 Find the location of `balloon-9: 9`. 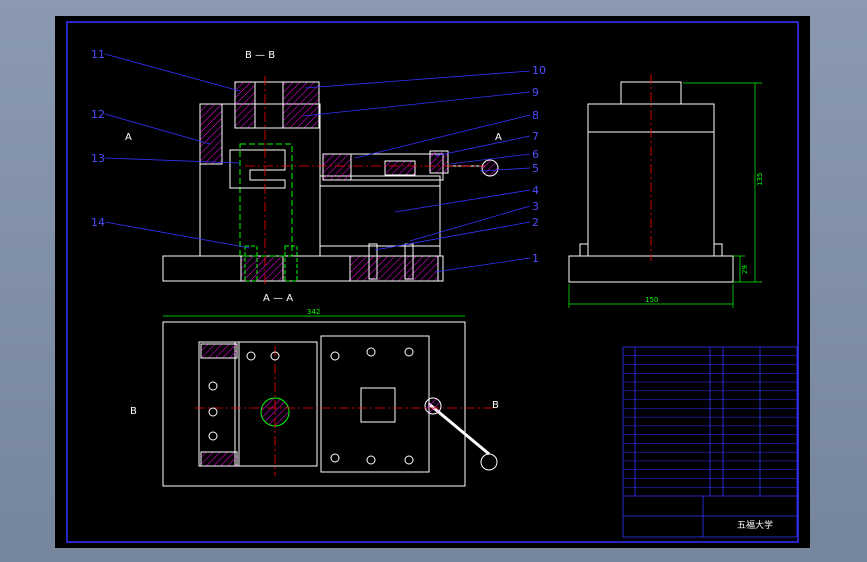

balloon-9: 9 is located at coordinates (535, 92).